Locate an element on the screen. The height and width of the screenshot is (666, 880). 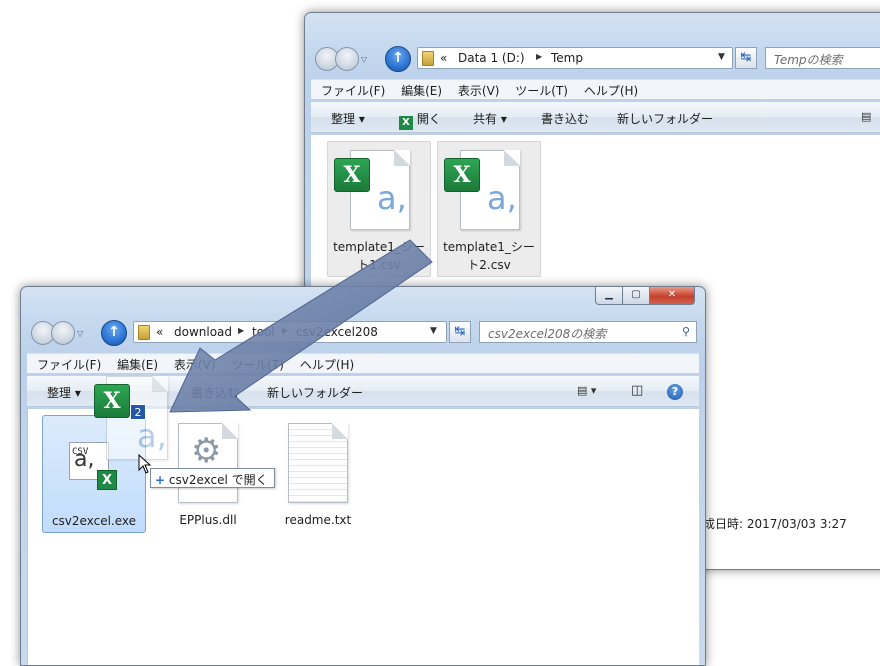
file-name: template1_シート1.csv is located at coordinates (379, 256).